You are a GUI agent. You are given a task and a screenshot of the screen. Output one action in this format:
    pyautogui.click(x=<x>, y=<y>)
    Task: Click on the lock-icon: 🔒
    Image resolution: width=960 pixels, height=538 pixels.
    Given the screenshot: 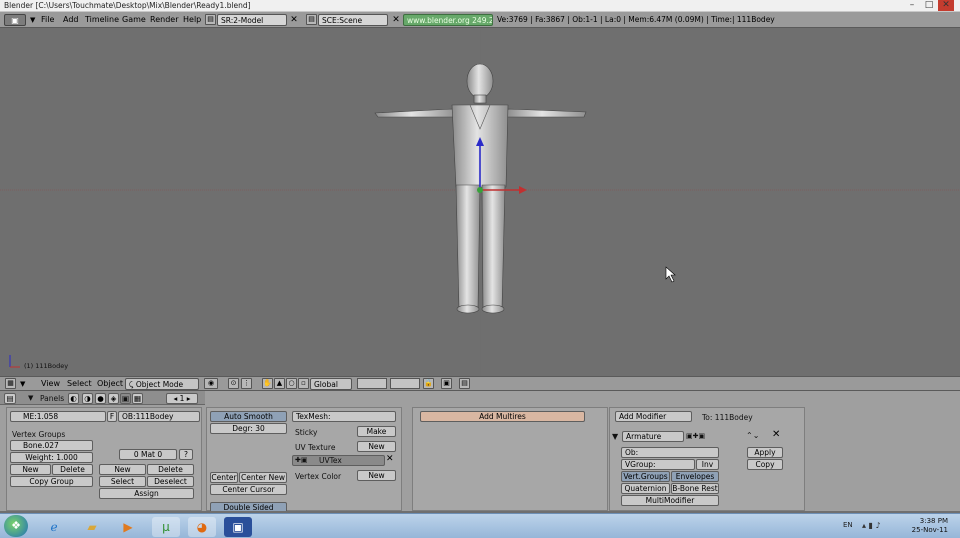 What is the action you would take?
    pyautogui.click(x=428, y=383)
    